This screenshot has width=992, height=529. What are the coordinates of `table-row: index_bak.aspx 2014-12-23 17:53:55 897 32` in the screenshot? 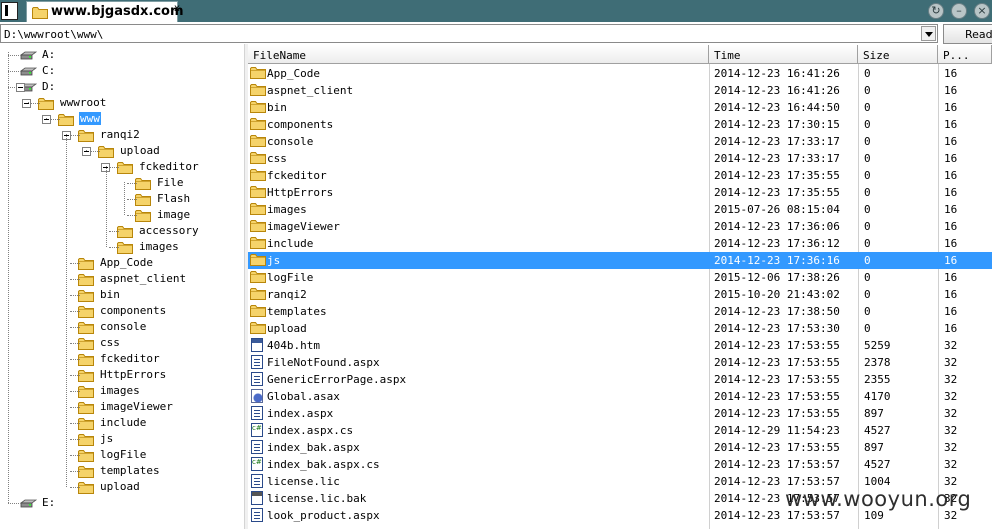 It's located at (620, 447).